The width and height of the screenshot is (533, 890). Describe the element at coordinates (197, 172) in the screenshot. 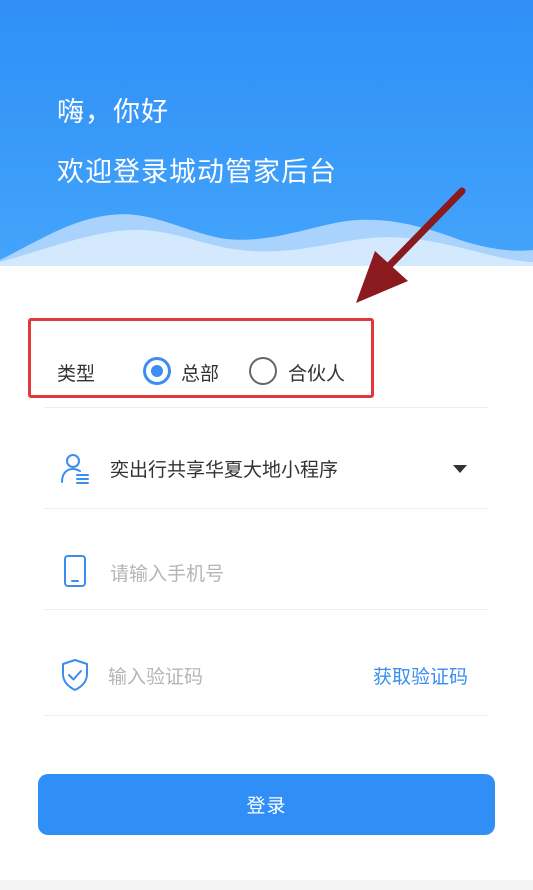

I see `welcome-text: 欢迎登录城动管家后台` at that location.